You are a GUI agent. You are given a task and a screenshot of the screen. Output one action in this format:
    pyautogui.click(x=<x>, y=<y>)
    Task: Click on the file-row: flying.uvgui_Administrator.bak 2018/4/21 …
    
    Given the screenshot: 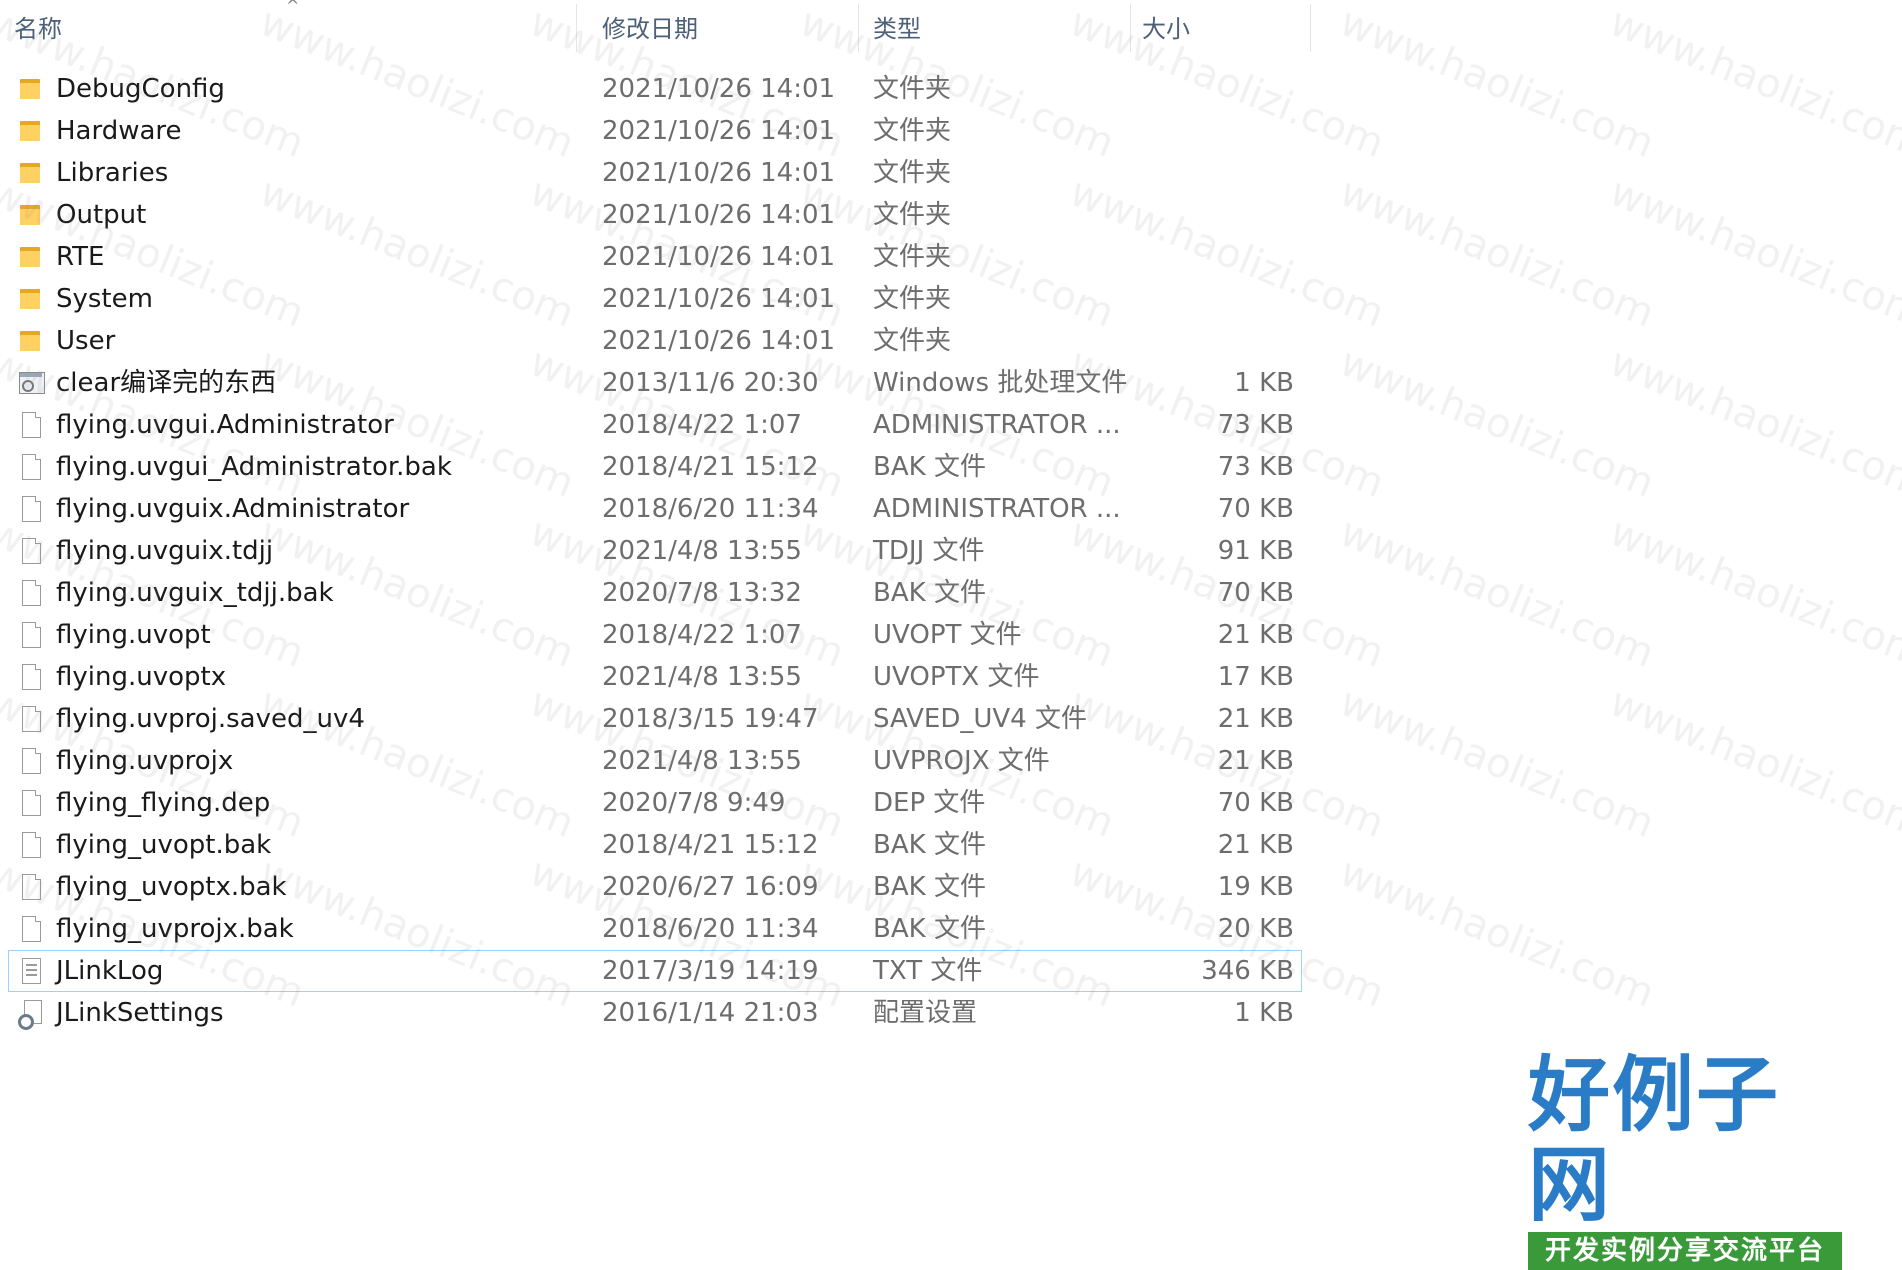 What is the action you would take?
    pyautogui.click(x=656, y=467)
    